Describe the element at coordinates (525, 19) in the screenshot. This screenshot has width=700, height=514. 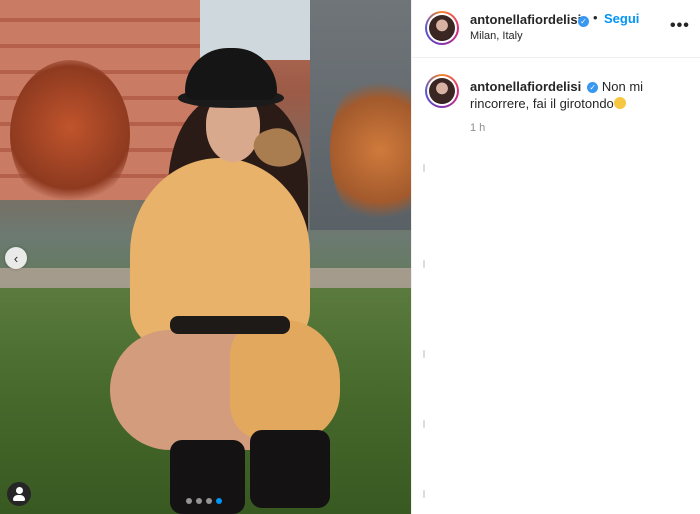
I see `header-username: antonellafiordelisi` at that location.